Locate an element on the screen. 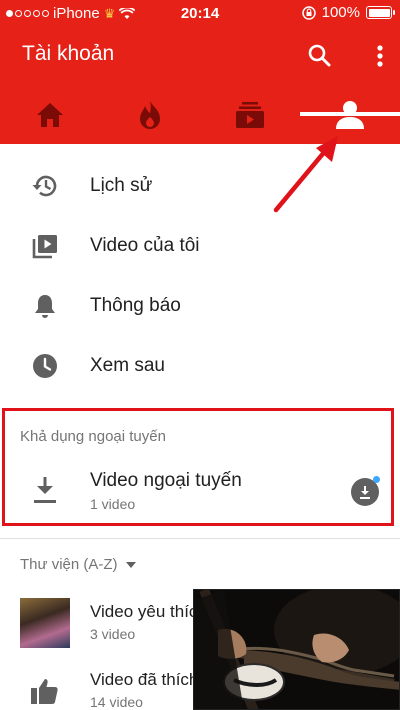 The image size is (400, 710). menu-item-notifications: Thông báo is located at coordinates (200, 306).